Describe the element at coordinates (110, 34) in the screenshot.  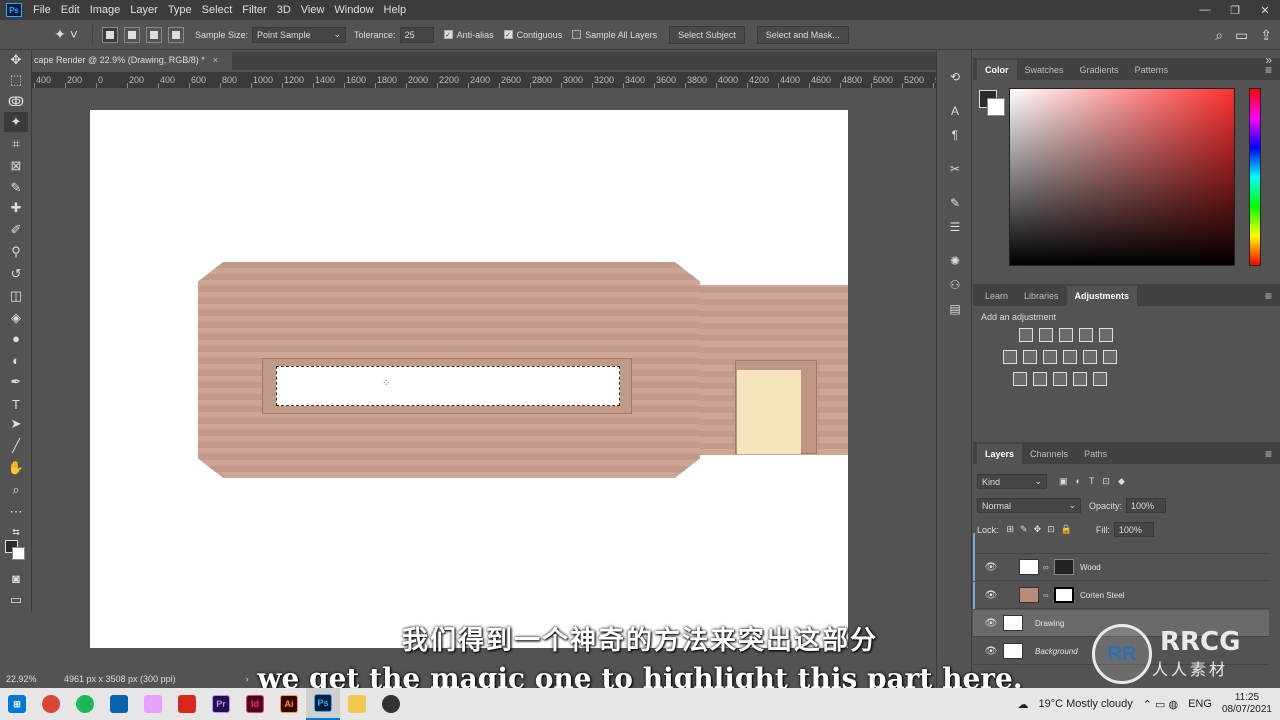
I see `new-selection-button` at that location.